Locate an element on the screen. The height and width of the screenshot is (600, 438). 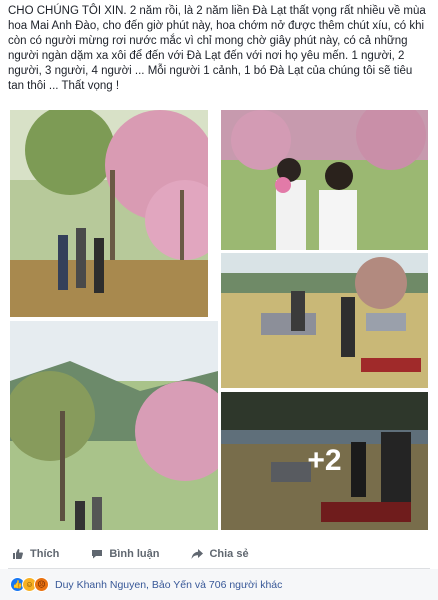
comment-button: Bình luận is located at coordinates (125, 554).